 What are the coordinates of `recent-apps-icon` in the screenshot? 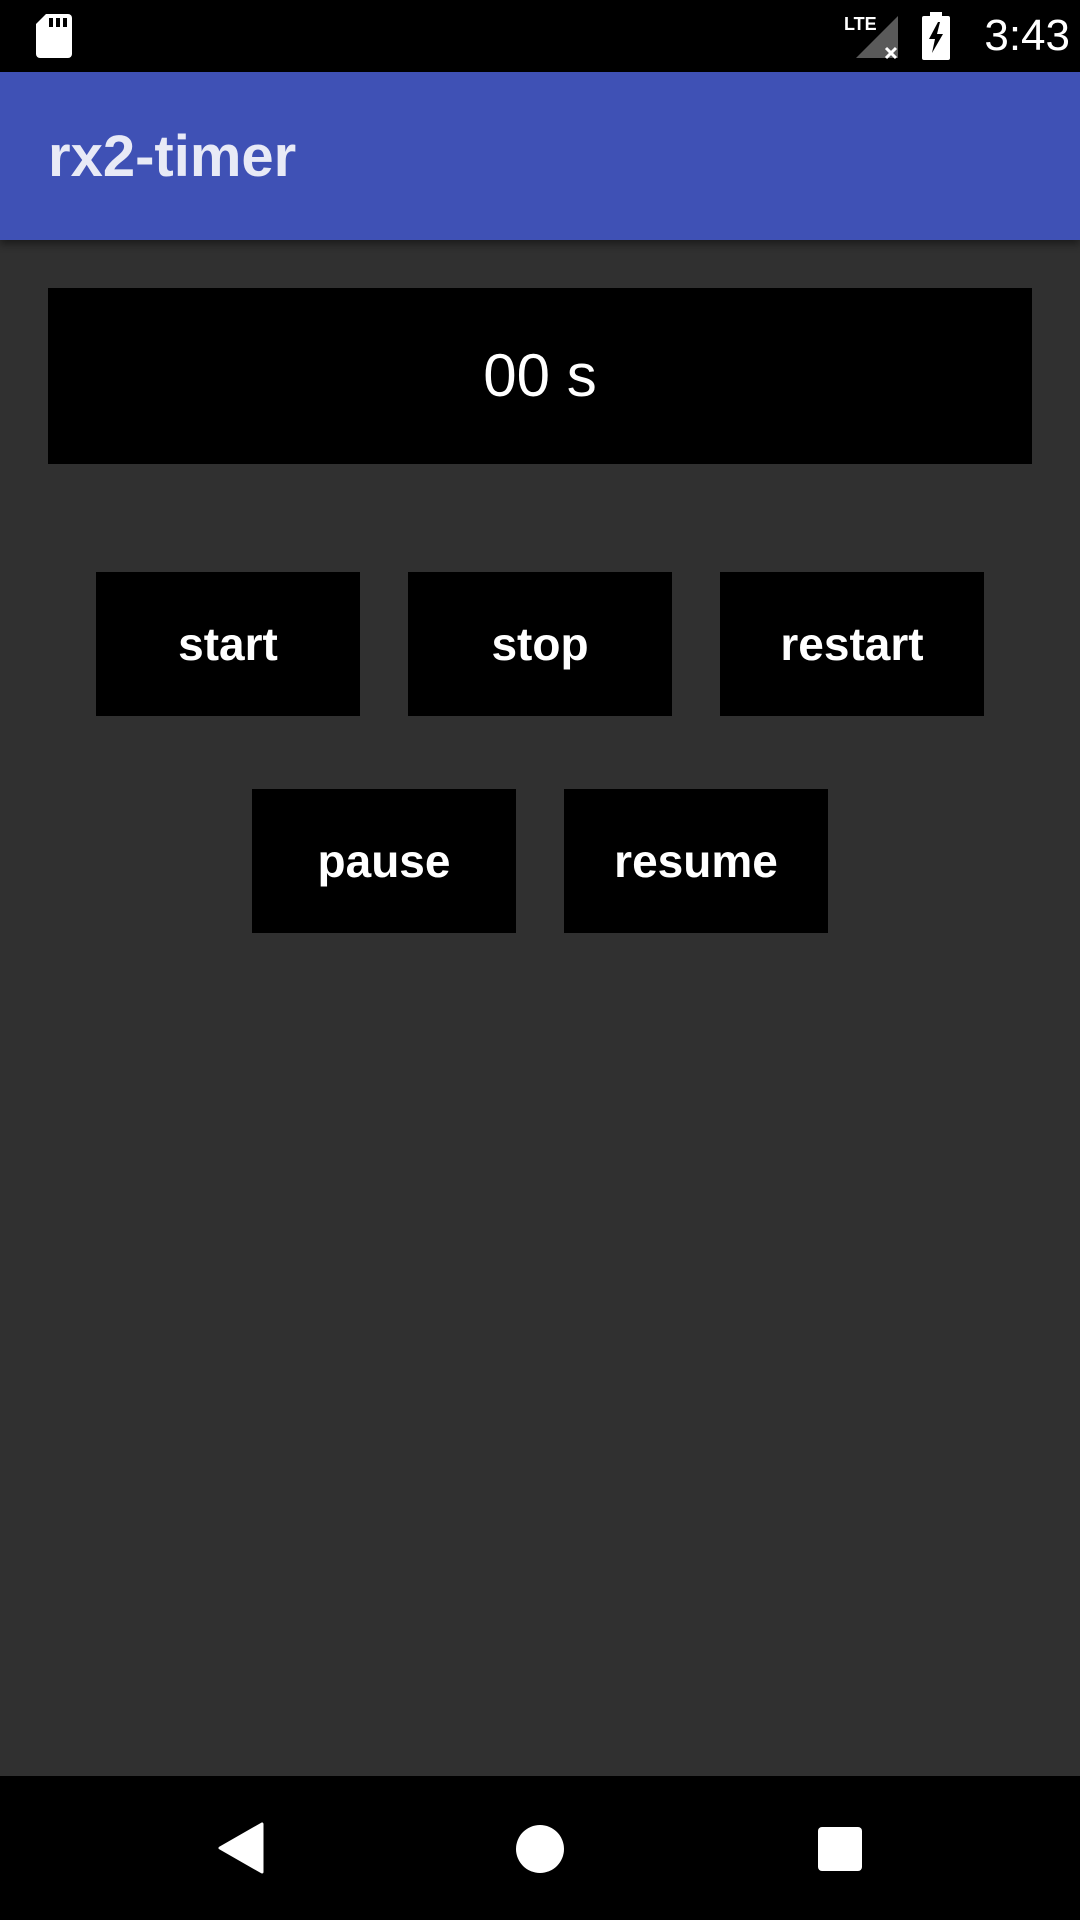 It's located at (840, 1849).